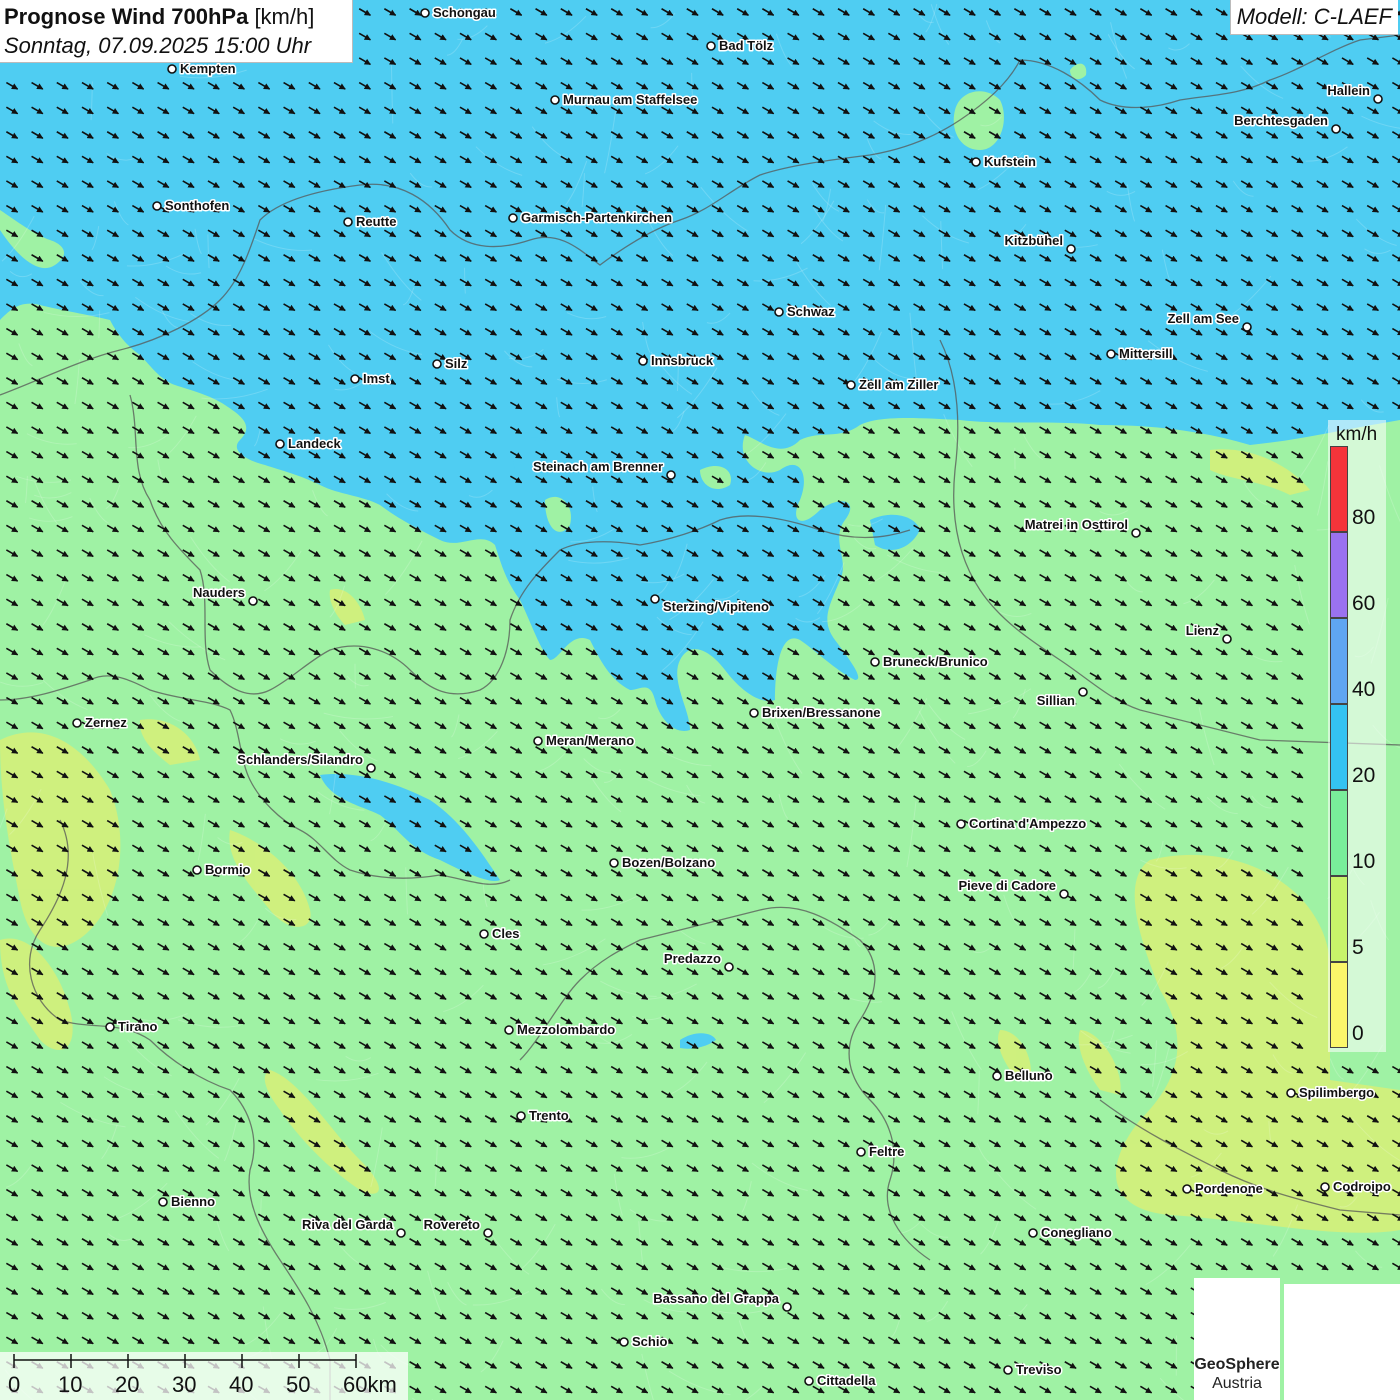  I want to click on scale-label: 30, so click(184, 1384).